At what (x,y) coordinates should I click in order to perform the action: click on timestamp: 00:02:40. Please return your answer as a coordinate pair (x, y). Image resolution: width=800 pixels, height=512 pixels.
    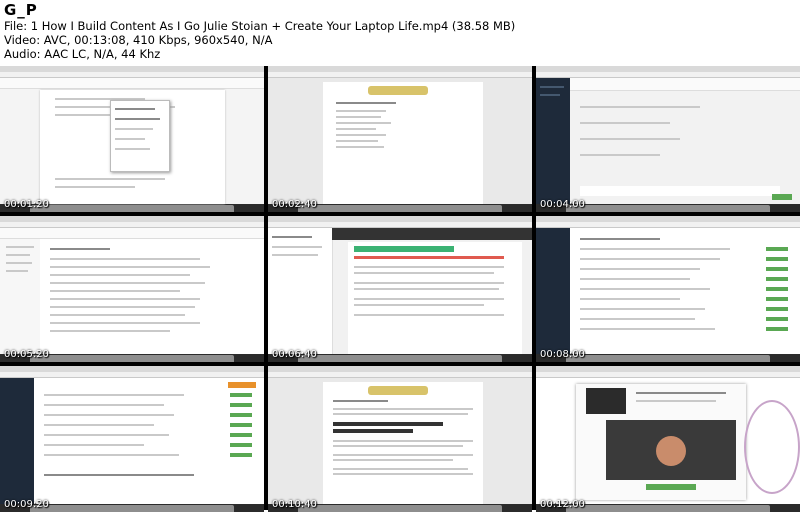
    Looking at the image, I should click on (294, 204).